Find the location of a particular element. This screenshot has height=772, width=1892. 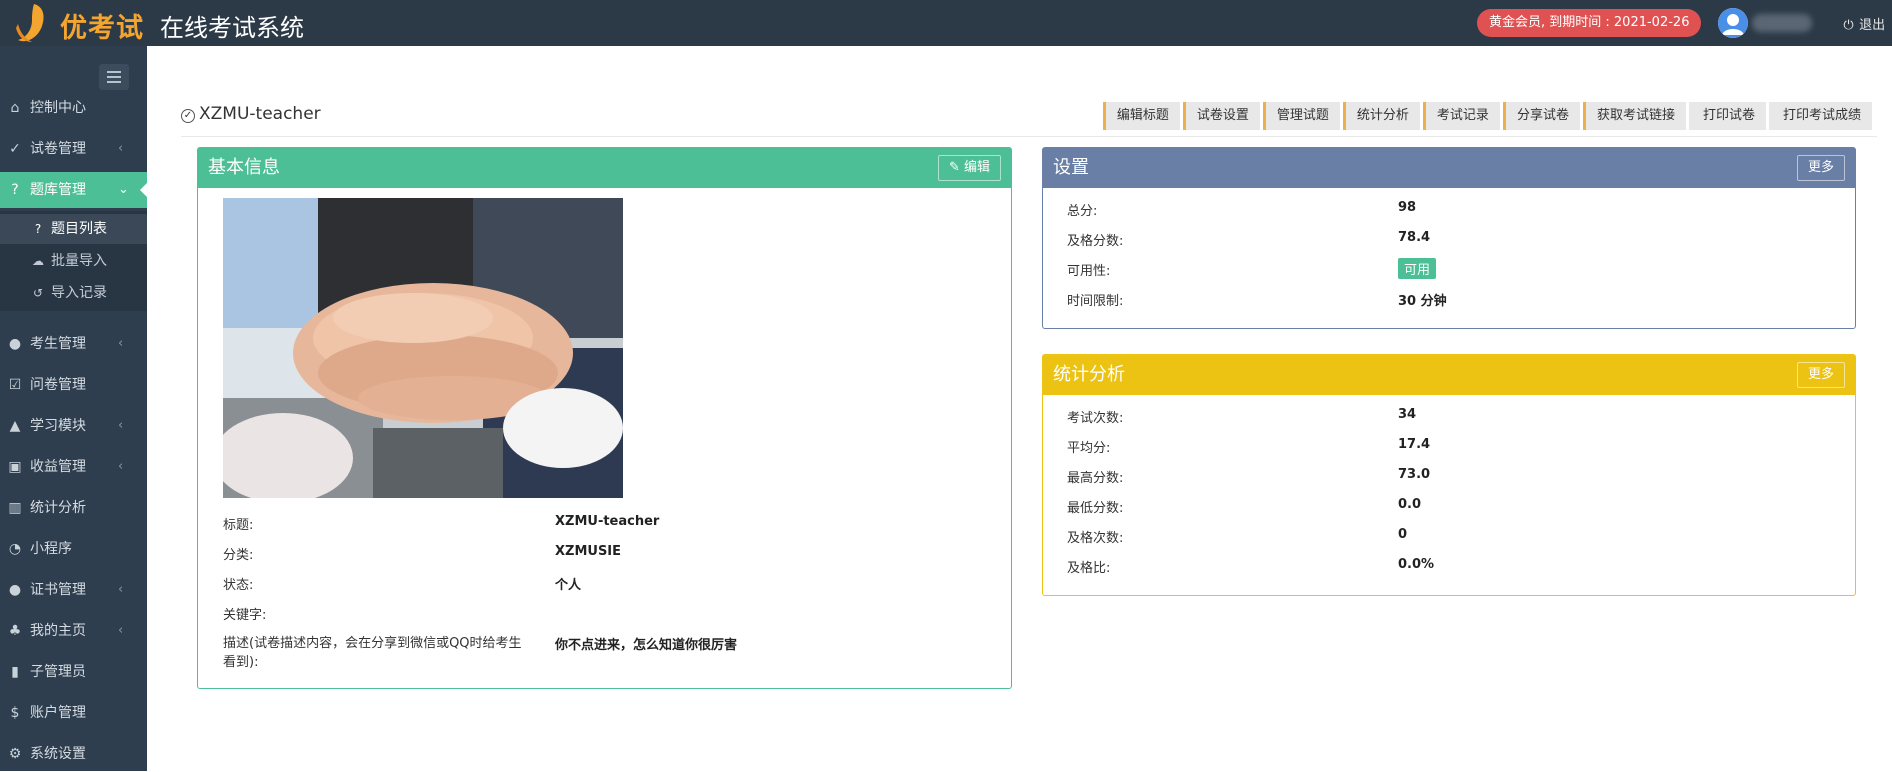

sidebar-item-account: $ 账户管理 is located at coordinates (73, 713).